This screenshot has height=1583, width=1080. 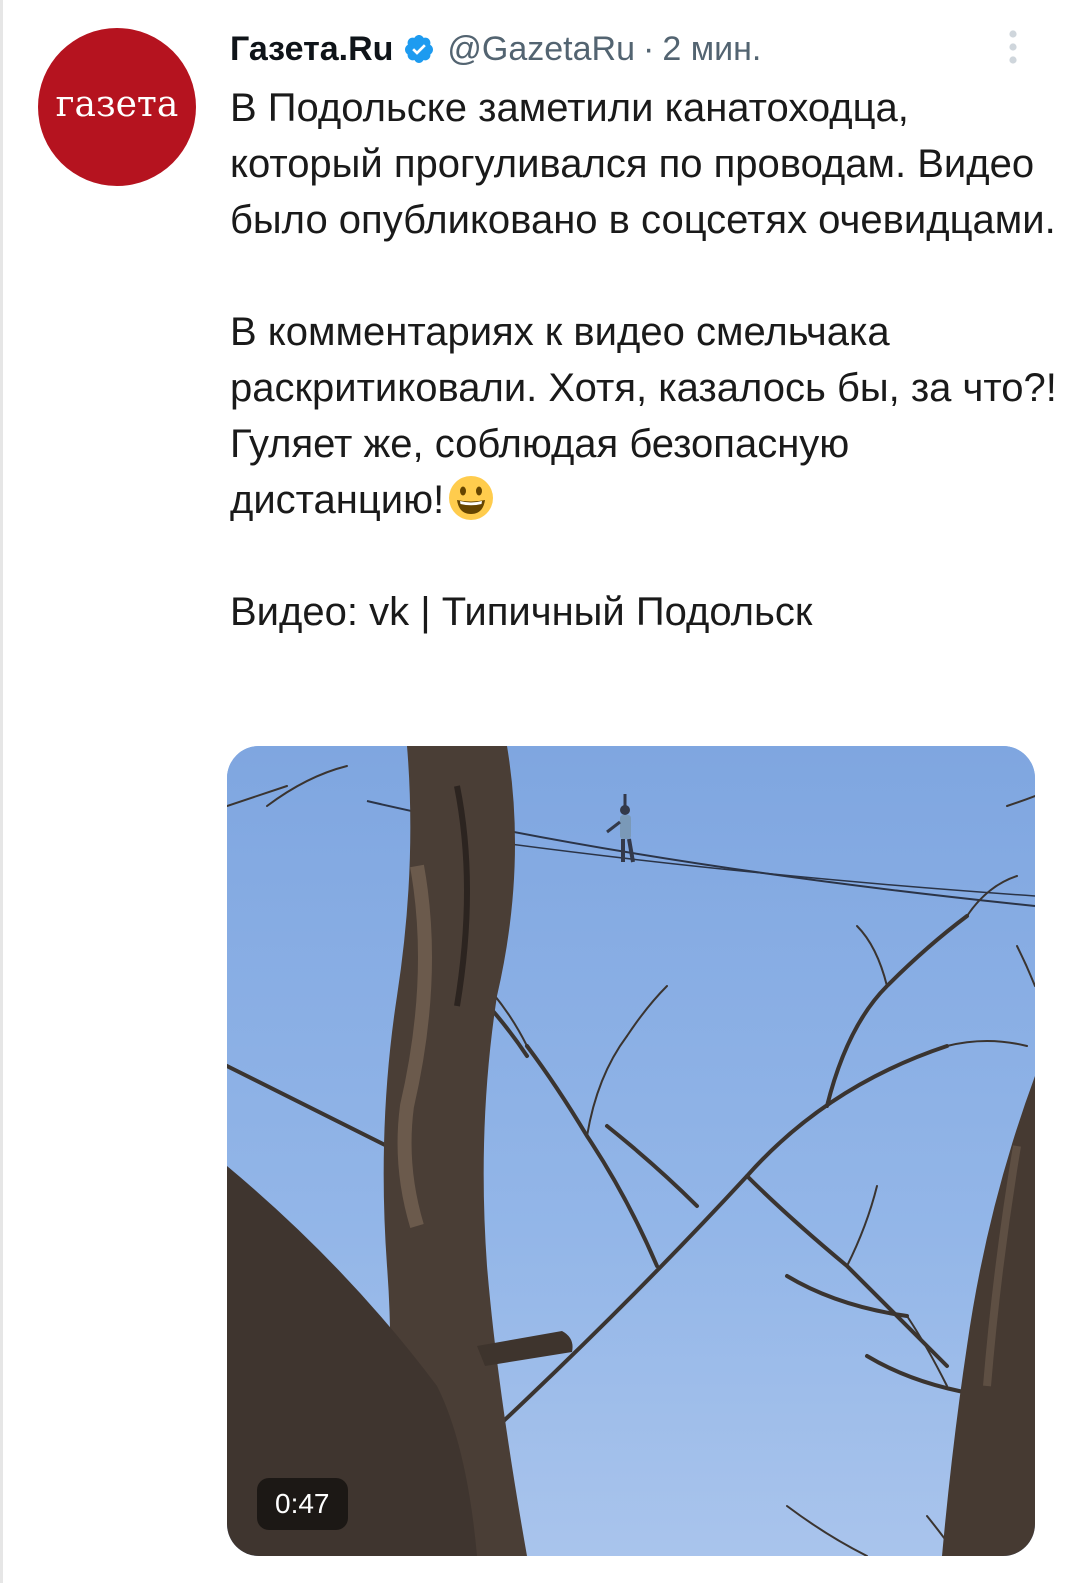 What do you see at coordinates (541, 49) in the screenshot?
I see `handle: @GazetaRu` at bounding box center [541, 49].